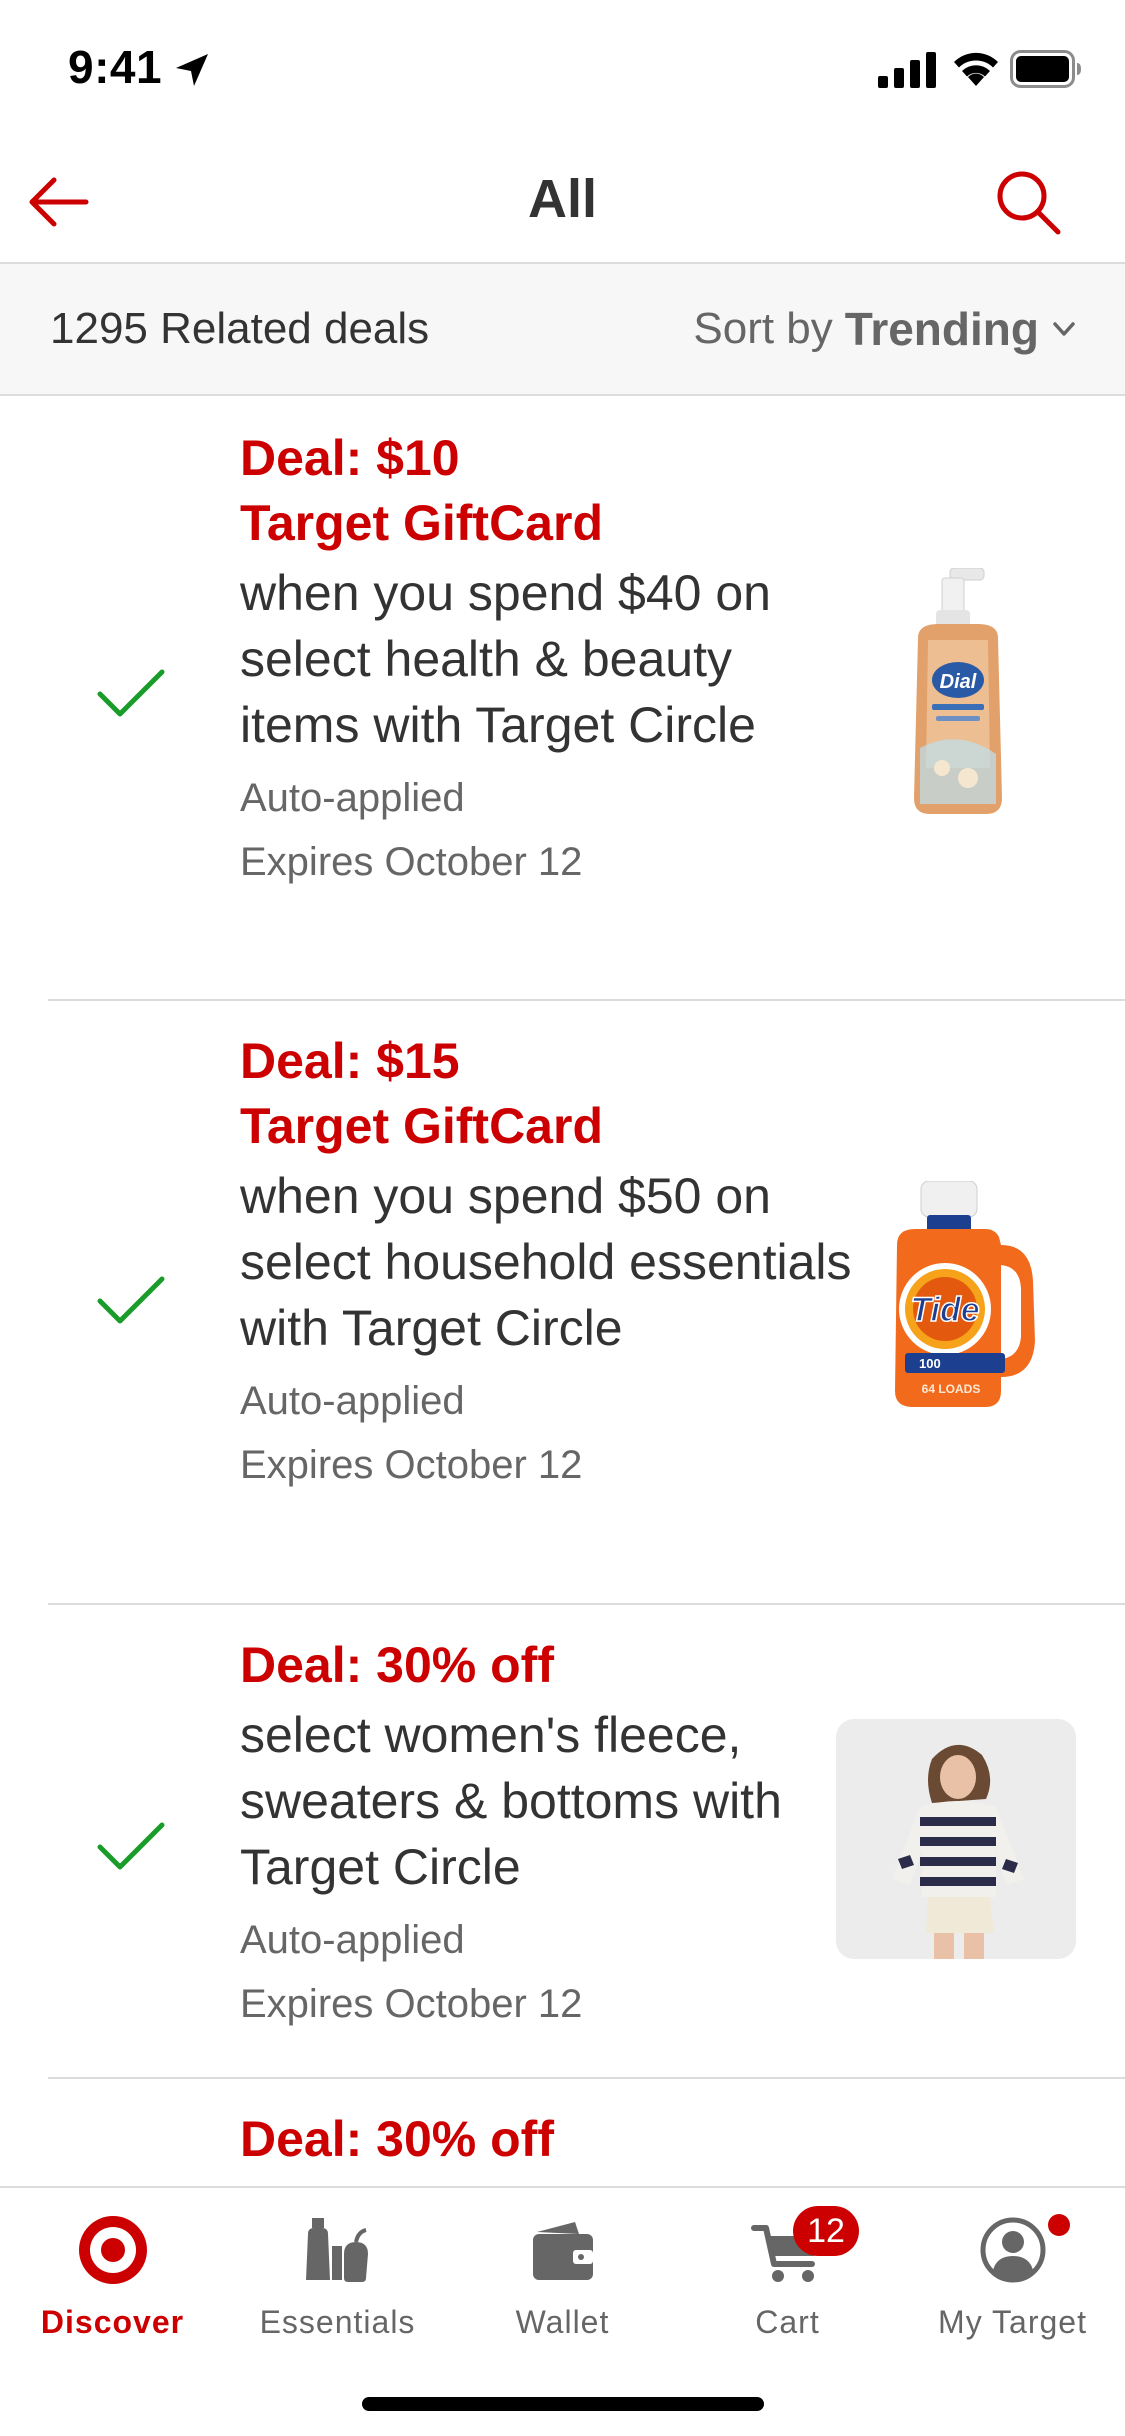 Image resolution: width=1125 pixels, height=2436 pixels. What do you see at coordinates (115, 67) in the screenshot?
I see `status-time: 9:41` at bounding box center [115, 67].